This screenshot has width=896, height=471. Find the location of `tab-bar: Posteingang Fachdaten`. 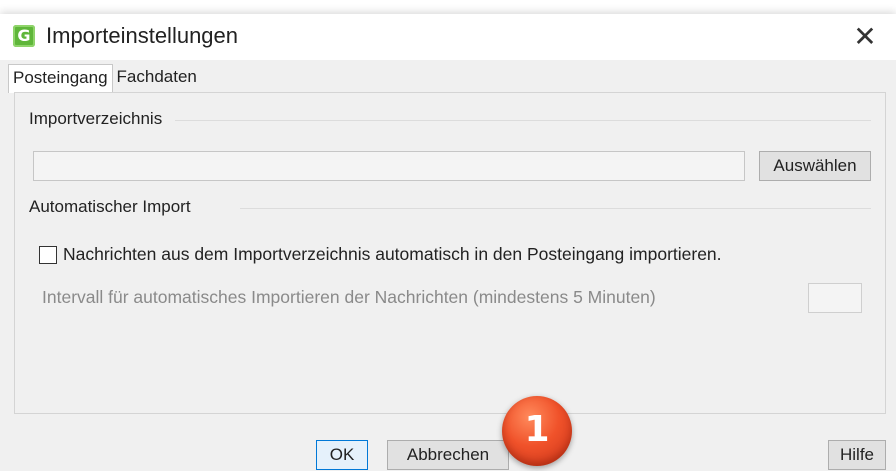

tab-bar: Posteingang Fachdaten is located at coordinates (104, 78).